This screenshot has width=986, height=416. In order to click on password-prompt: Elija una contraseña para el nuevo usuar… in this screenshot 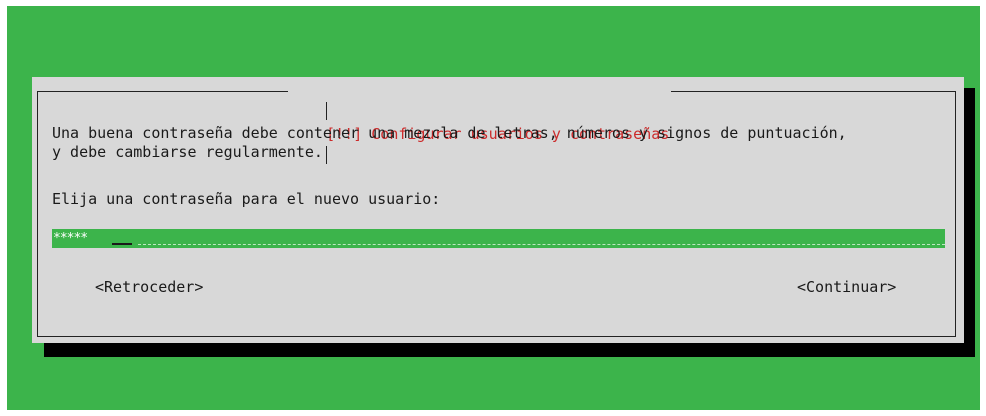, I will do `click(246, 199)`.